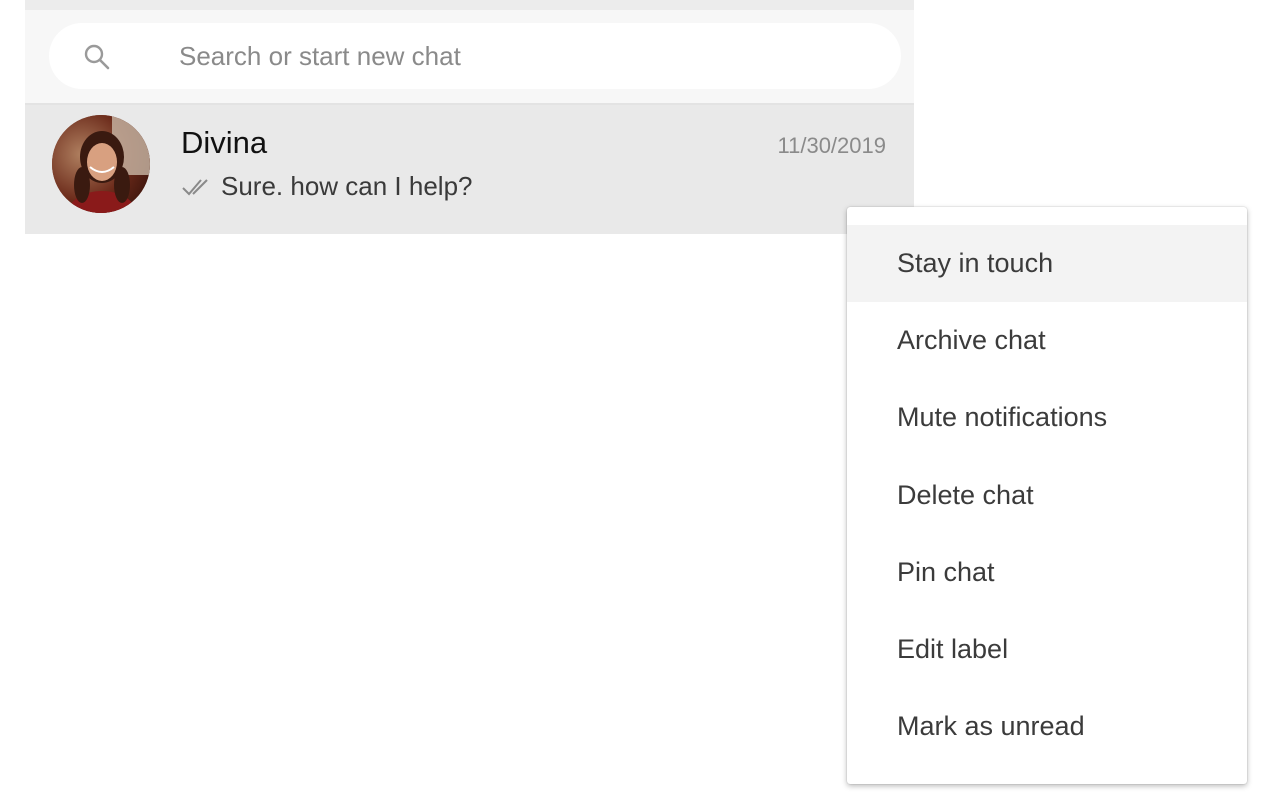 The height and width of the screenshot is (800, 1280). What do you see at coordinates (831, 145) in the screenshot?
I see `chat-timestamp: 11/30/2019` at bounding box center [831, 145].